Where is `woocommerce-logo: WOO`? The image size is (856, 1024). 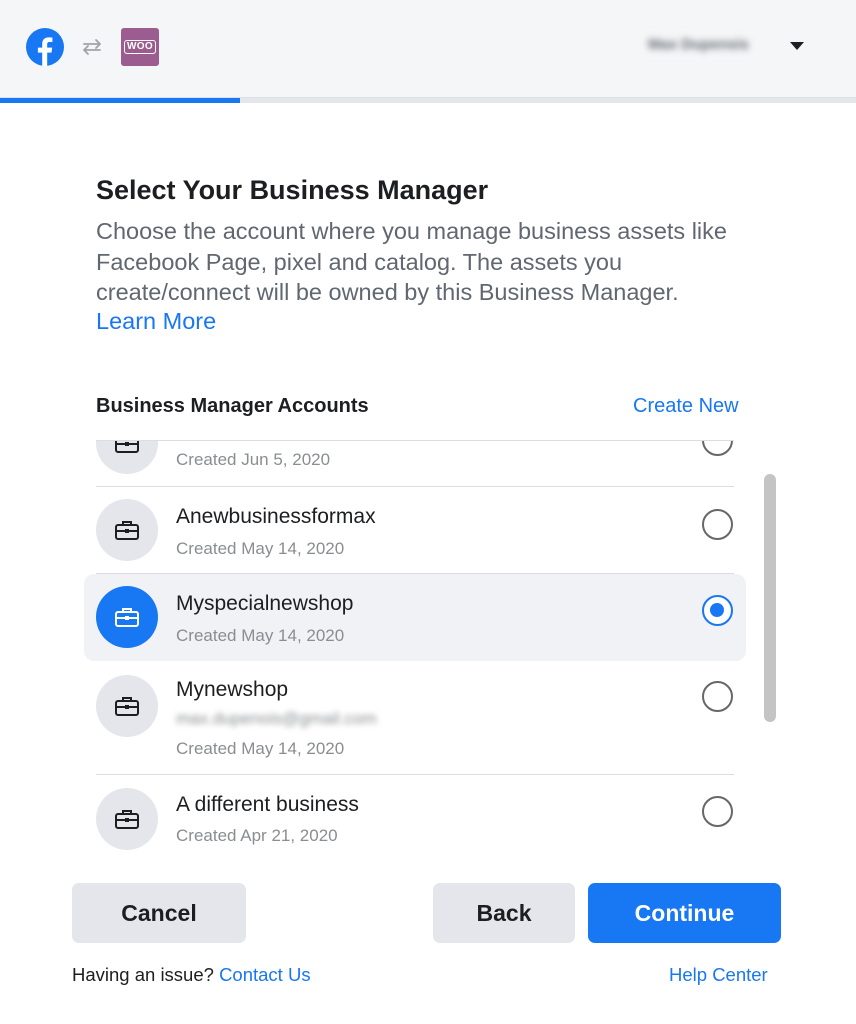
woocommerce-logo: WOO is located at coordinates (140, 47).